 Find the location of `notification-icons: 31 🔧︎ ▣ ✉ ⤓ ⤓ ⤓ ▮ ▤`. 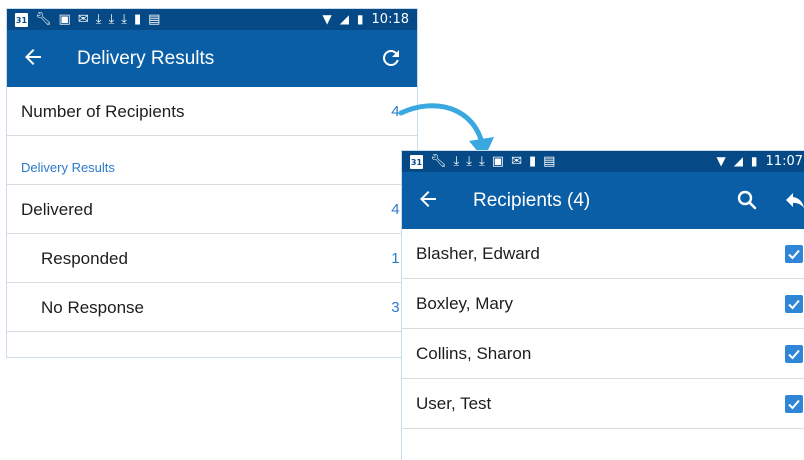

notification-icons: 31 🔧︎ ▣ ✉ ⤓ ⤓ ⤓ ▮ ▤ is located at coordinates (87, 19).